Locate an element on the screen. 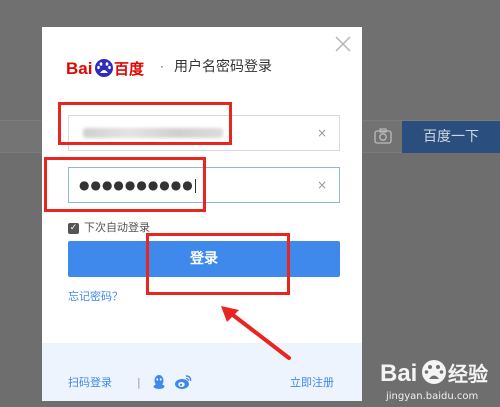 This screenshot has width=500, height=407. watermark-url: jingyan.baidu.com is located at coordinates (432, 396).